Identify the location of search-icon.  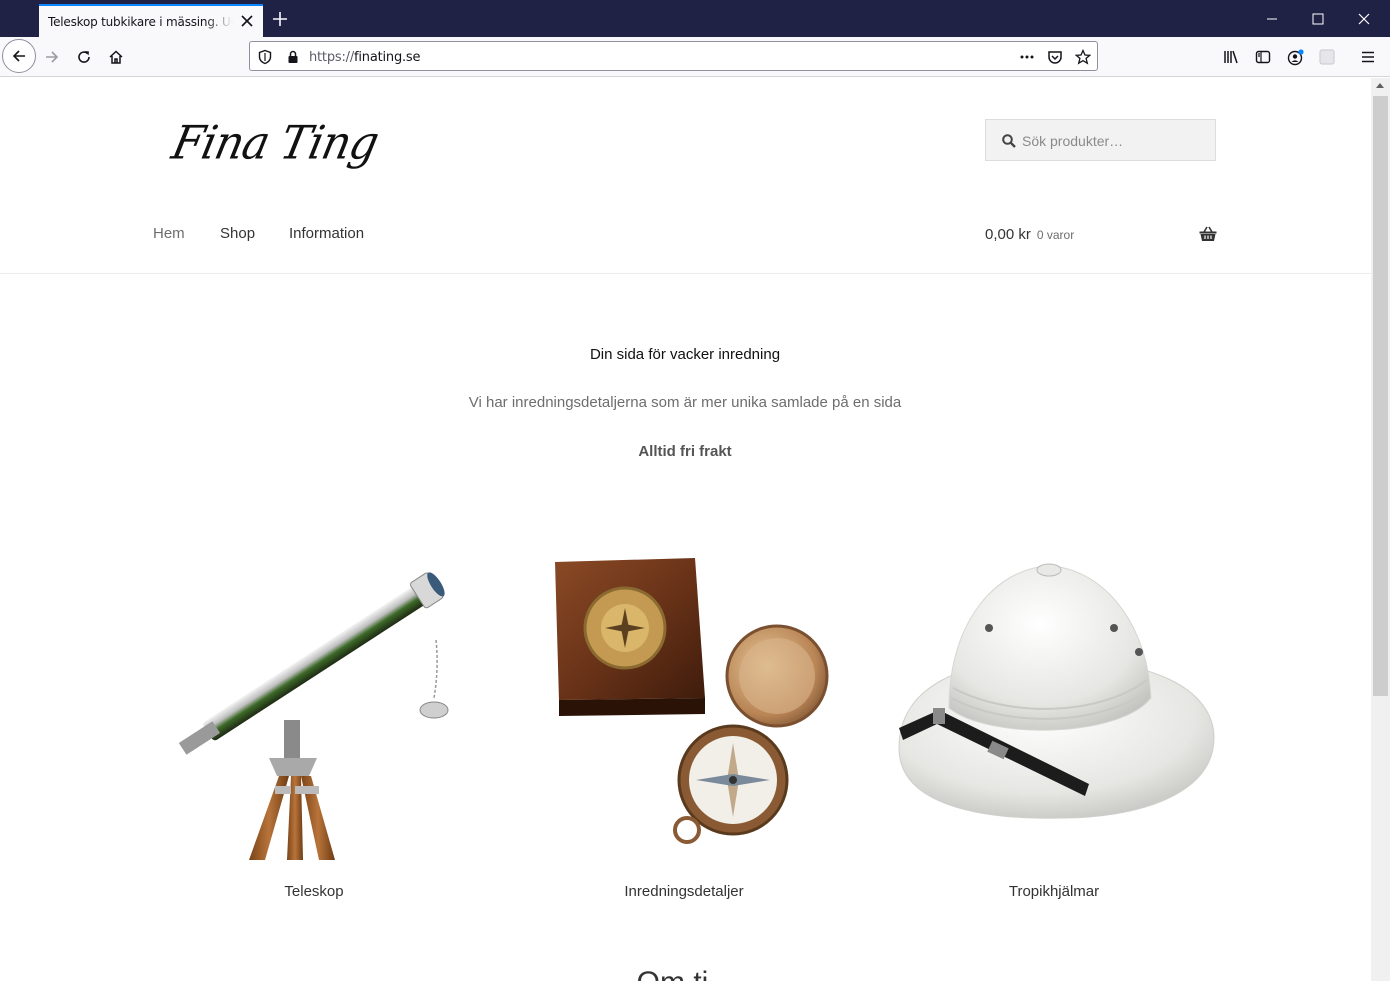
(1009, 141).